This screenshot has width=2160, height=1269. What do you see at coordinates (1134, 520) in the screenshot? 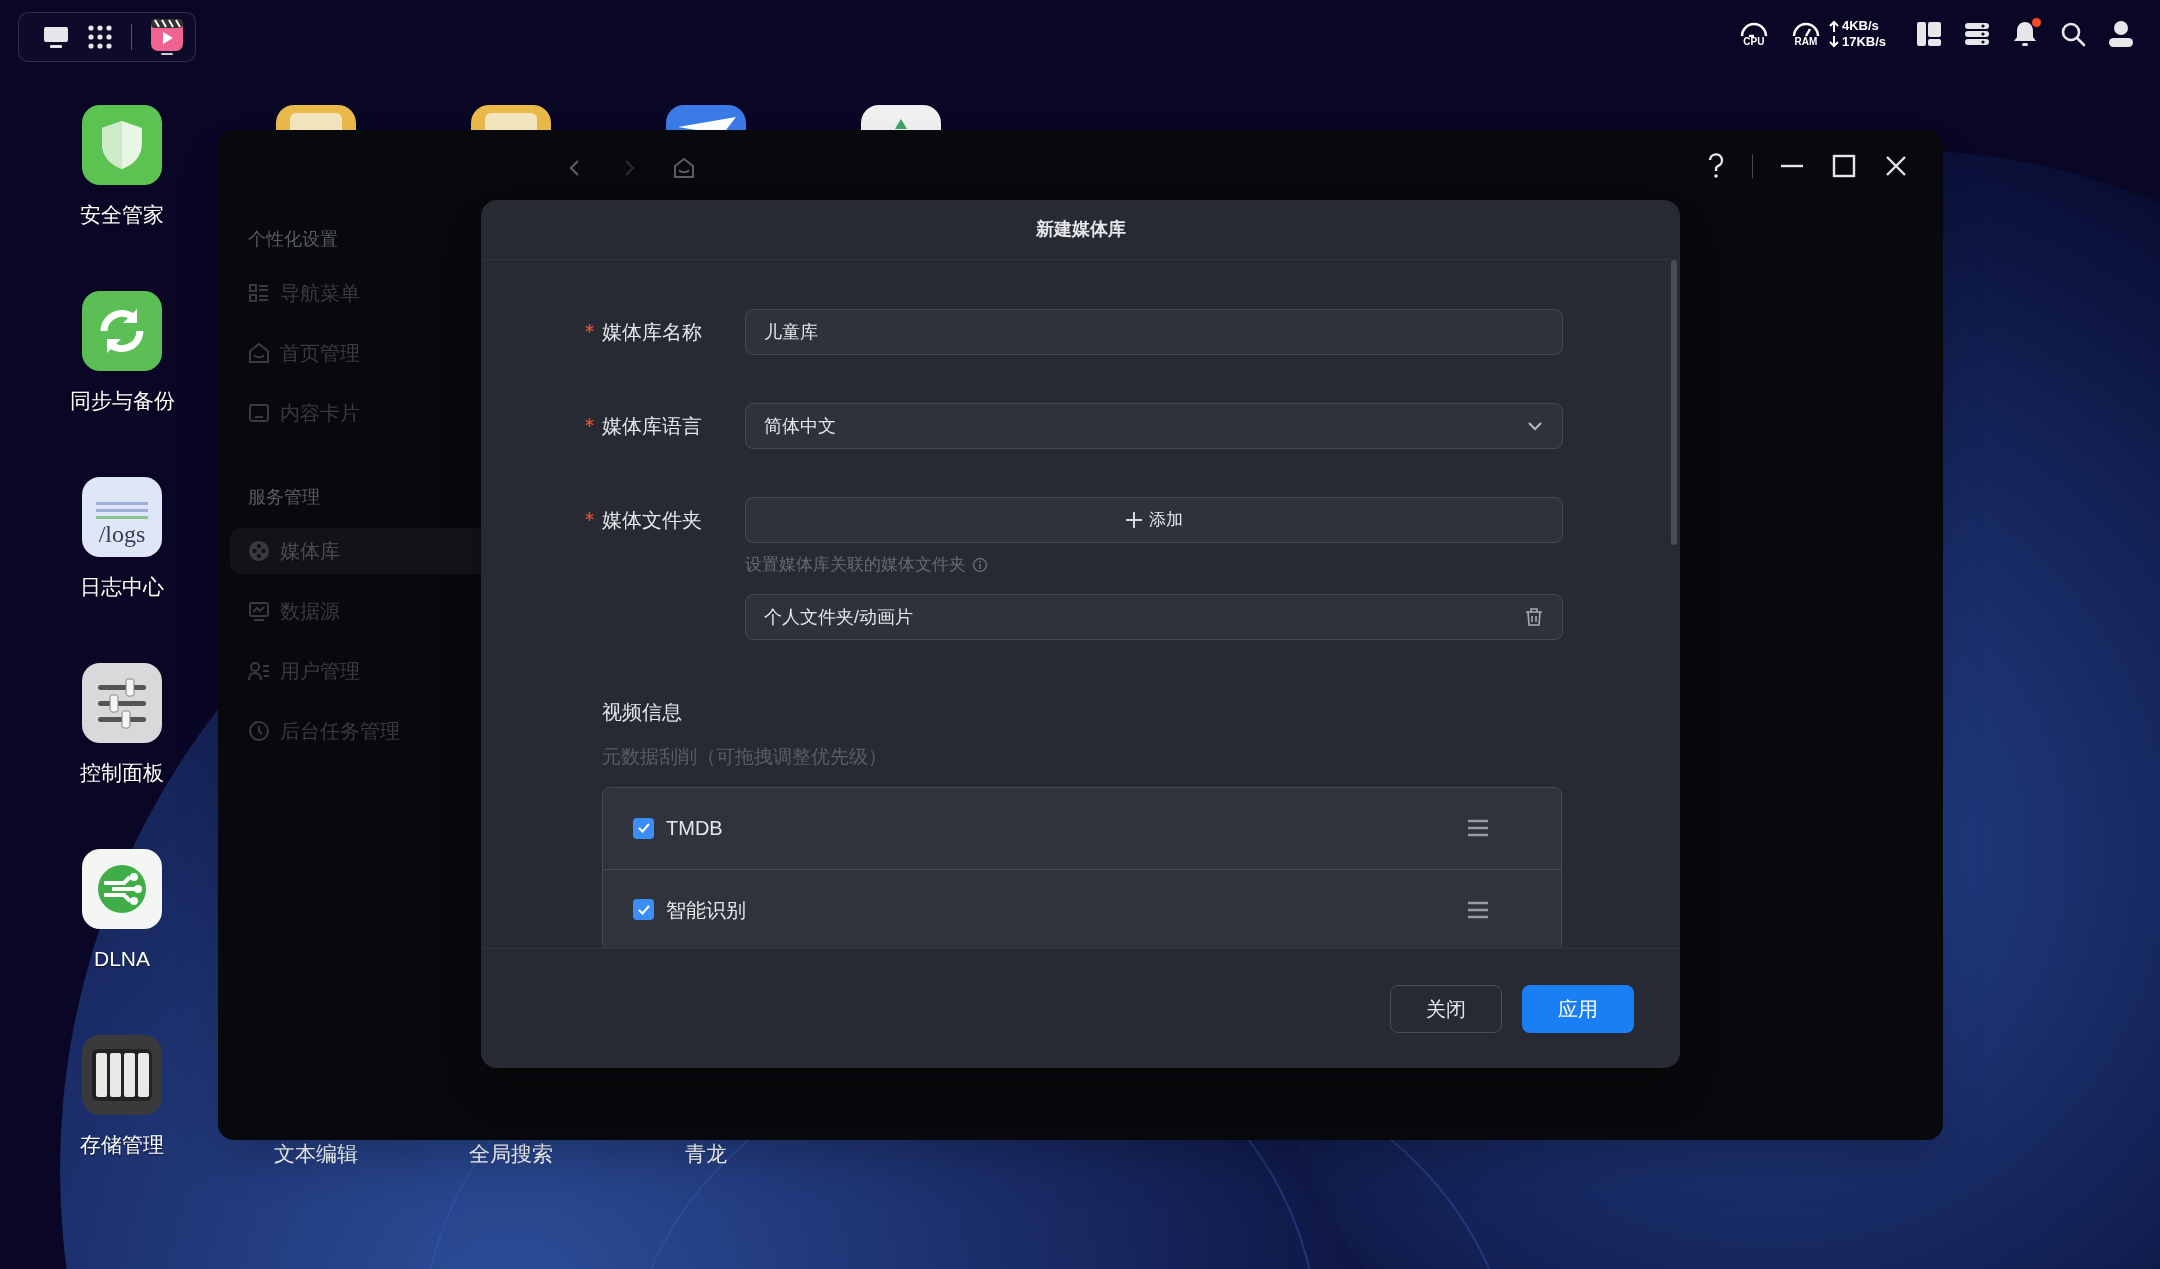
I see `plus-icon` at bounding box center [1134, 520].